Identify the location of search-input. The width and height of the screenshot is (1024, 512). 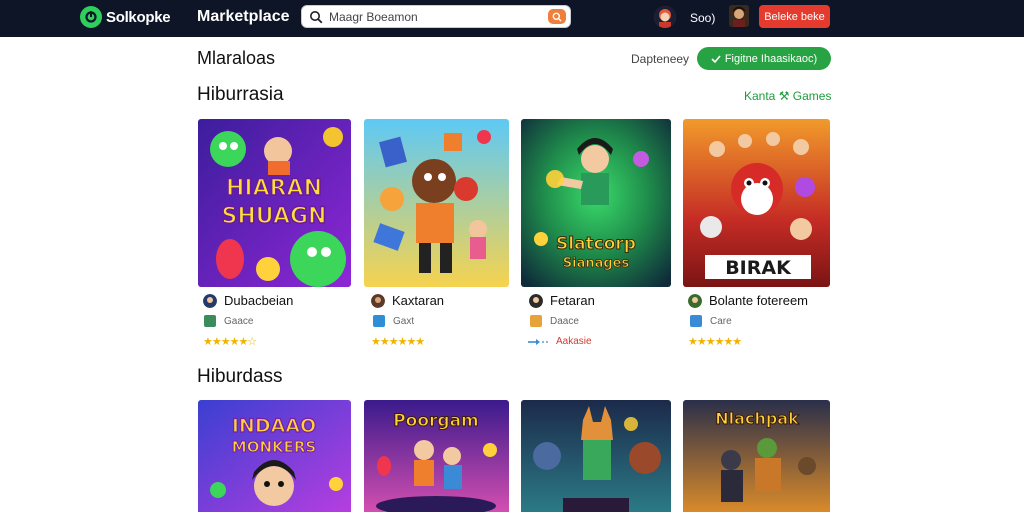
(436, 16).